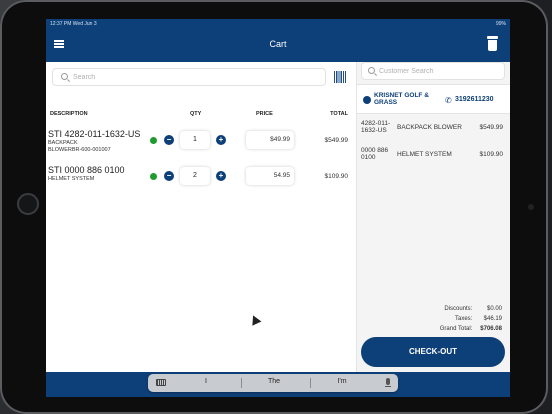 The height and width of the screenshot is (414, 552). What do you see at coordinates (500, 24) in the screenshot?
I see `battery-status: 99%` at bounding box center [500, 24].